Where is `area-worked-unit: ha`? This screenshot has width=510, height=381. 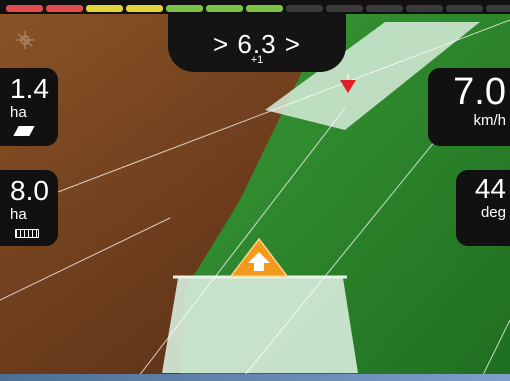
area-worked-unit: ha is located at coordinates (18, 214).